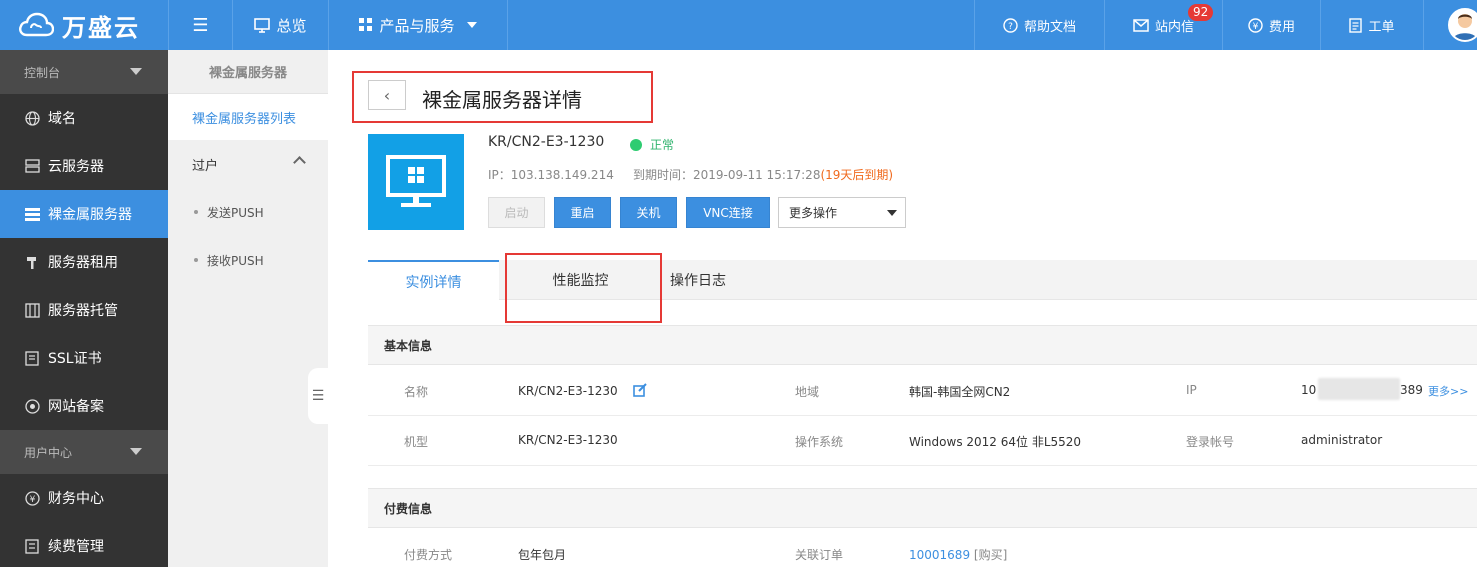 The width and height of the screenshot is (1477, 567). I want to click on restart-button: 重启, so click(582, 212).